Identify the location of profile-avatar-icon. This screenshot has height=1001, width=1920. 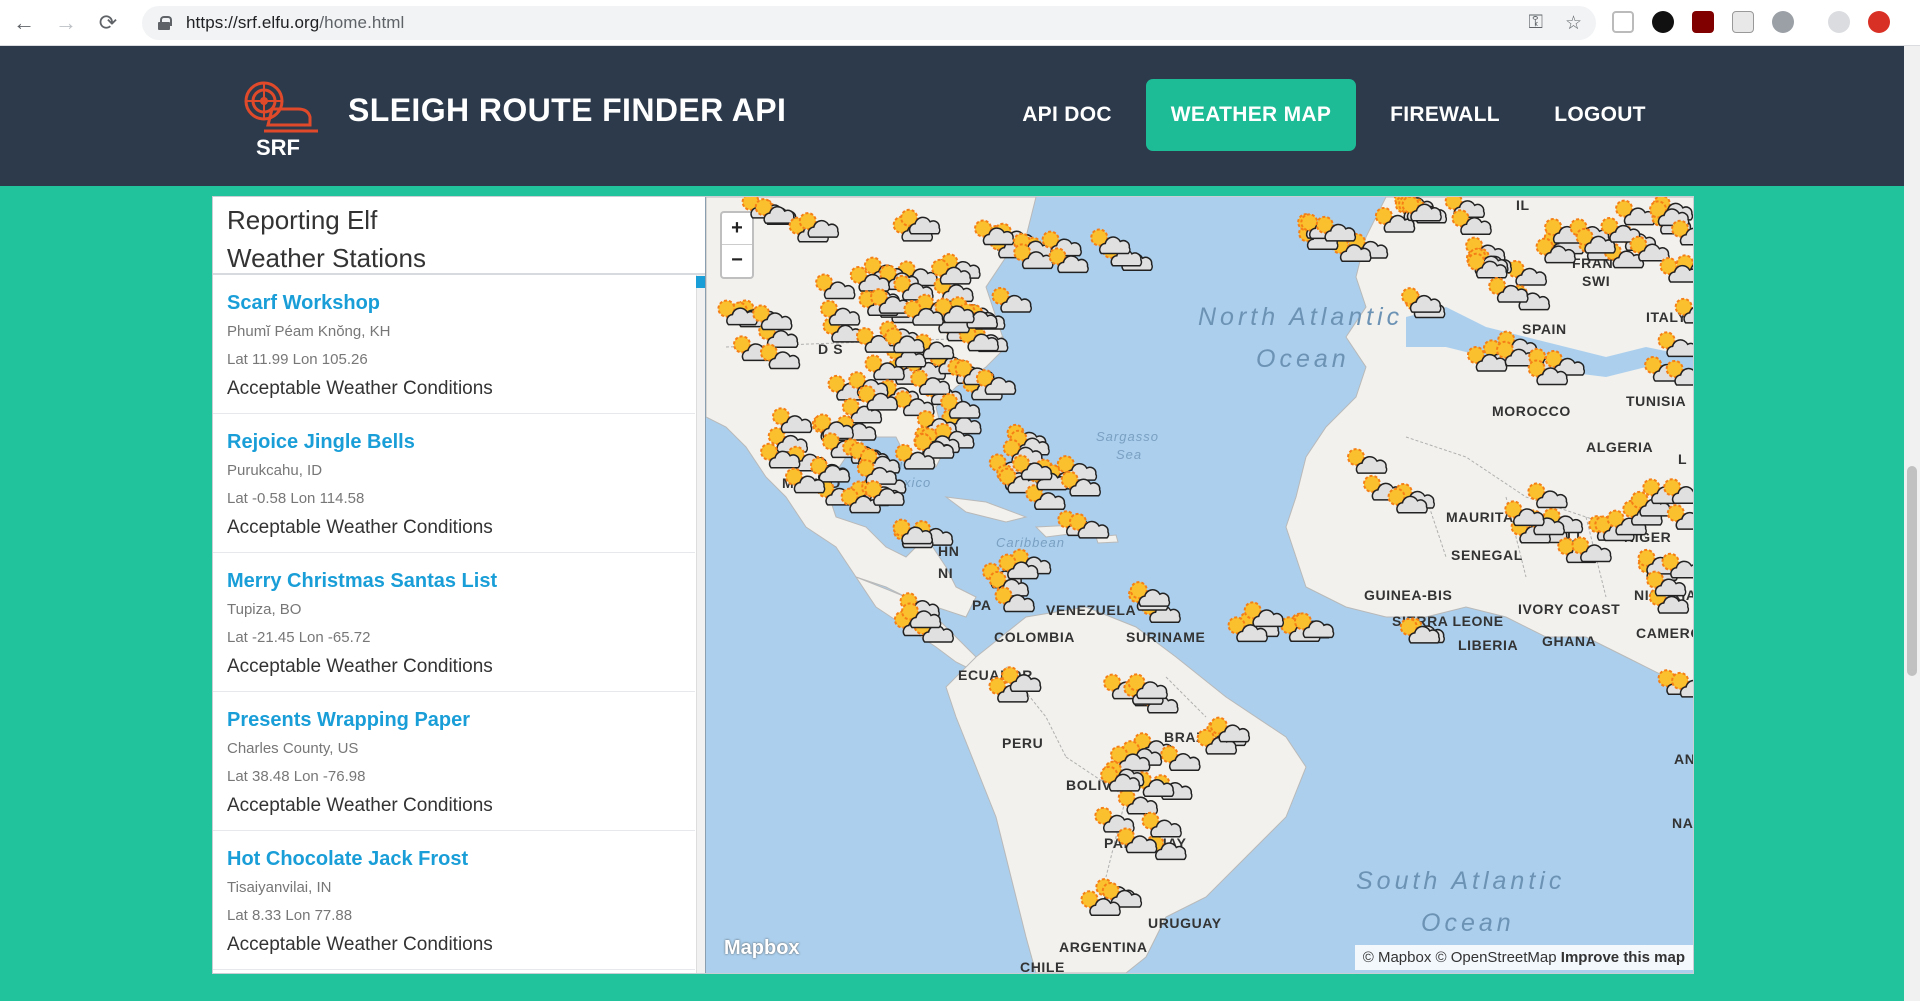
(1839, 22).